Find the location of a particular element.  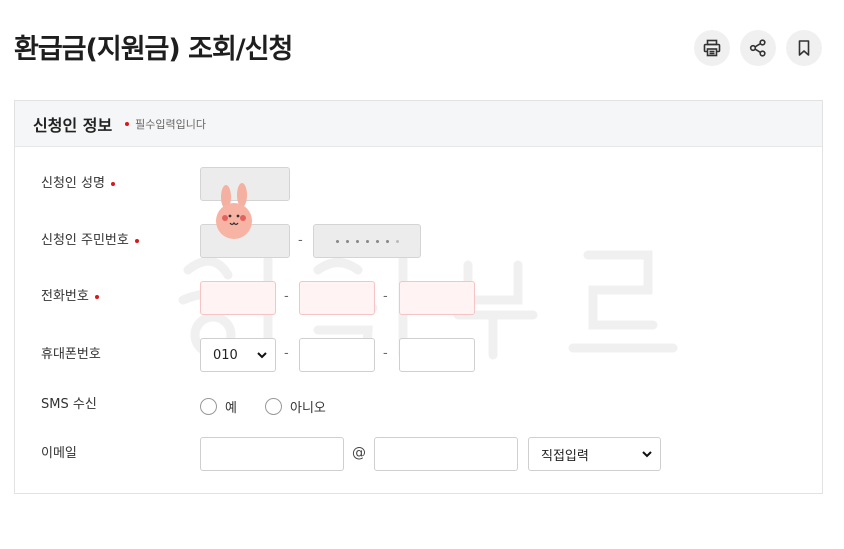

mobile-prefix-select: 010 is located at coordinates (238, 355).